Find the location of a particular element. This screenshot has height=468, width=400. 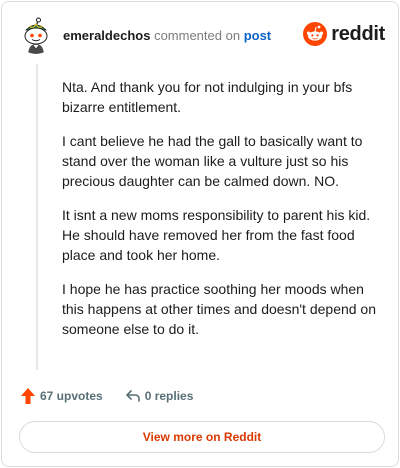

upvotes-count: 67 upvotes is located at coordinates (71, 396).